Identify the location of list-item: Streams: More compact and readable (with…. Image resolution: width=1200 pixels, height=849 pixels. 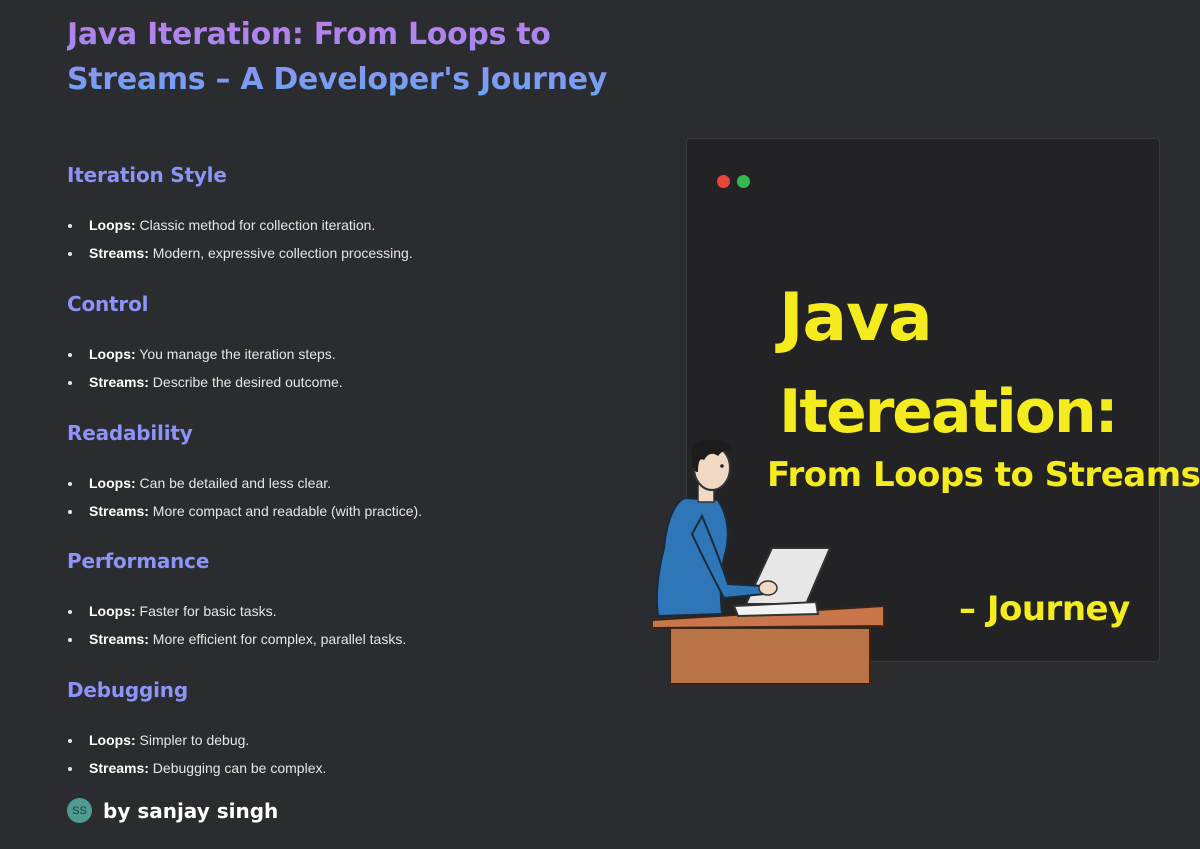
(347, 511).